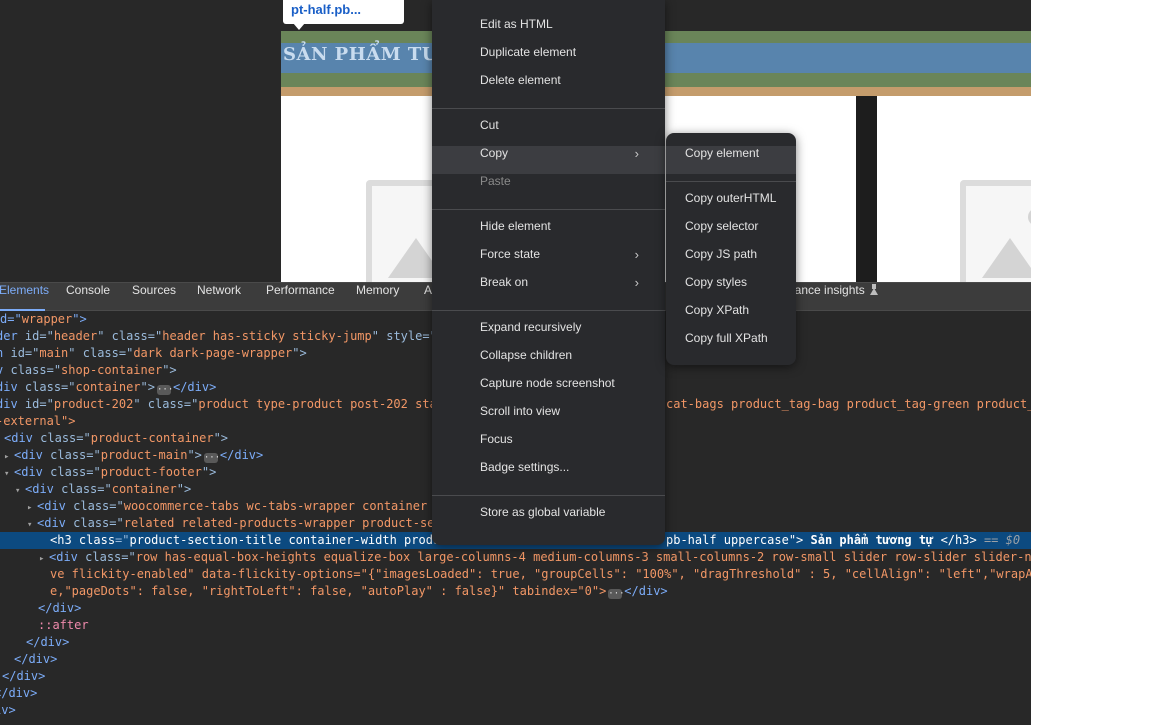 The height and width of the screenshot is (725, 1160). I want to click on tab-application: A, so click(428, 297).